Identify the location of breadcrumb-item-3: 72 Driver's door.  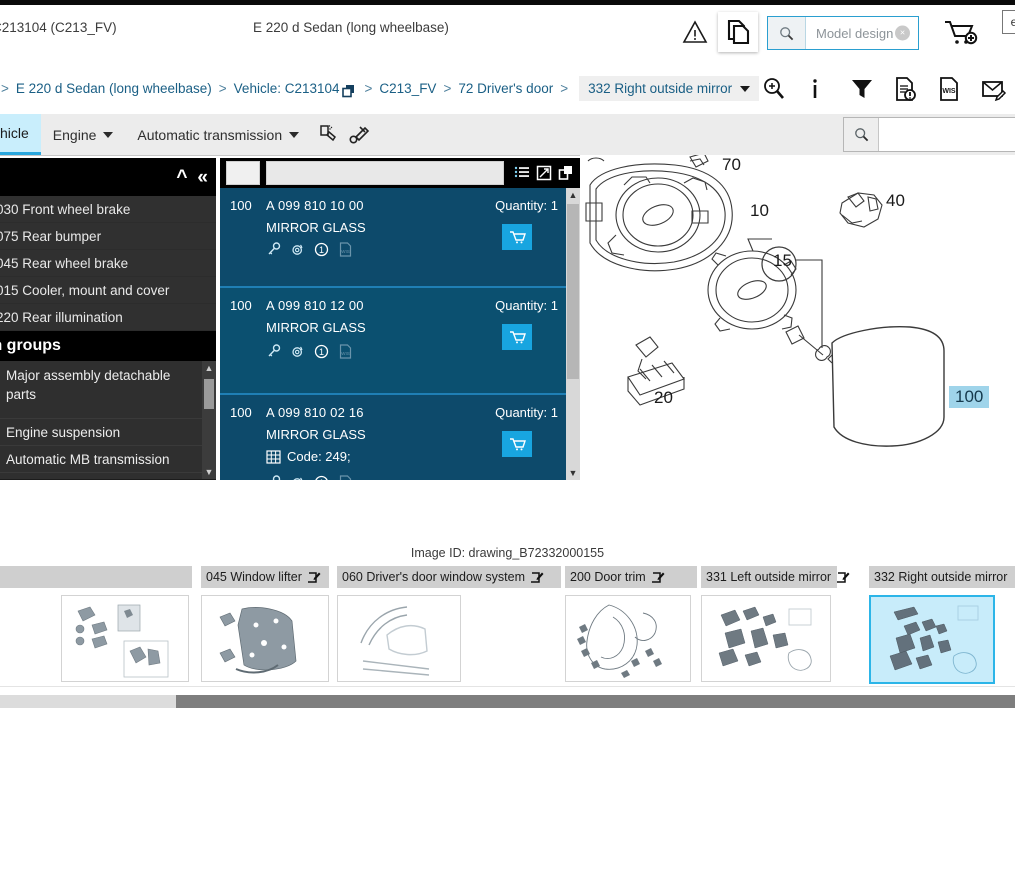
(505, 88).